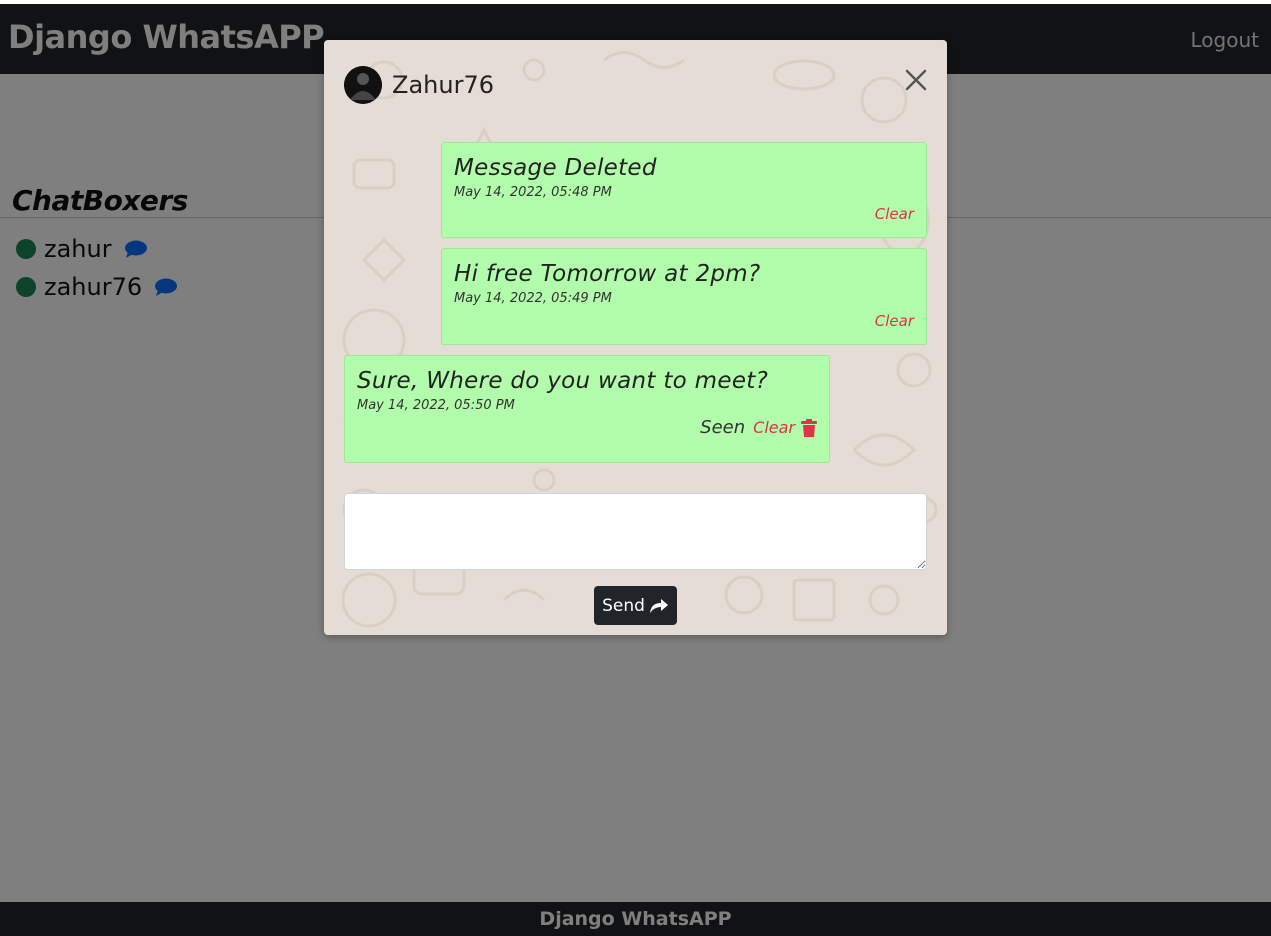 The height and width of the screenshot is (936, 1271). I want to click on message-timestamp: May 14, 2022, 05:48 PM, so click(533, 192).